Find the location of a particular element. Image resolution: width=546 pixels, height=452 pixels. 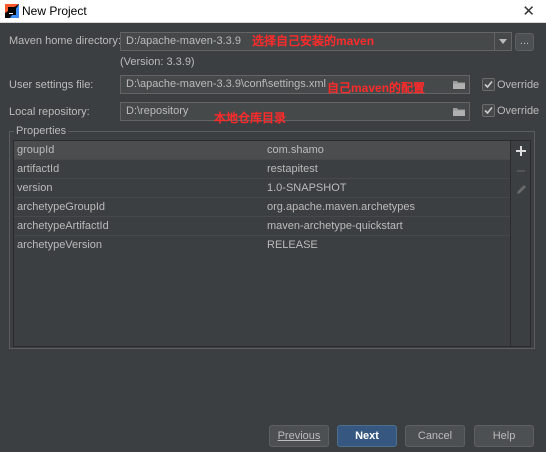

plus-icon is located at coordinates (521, 151).